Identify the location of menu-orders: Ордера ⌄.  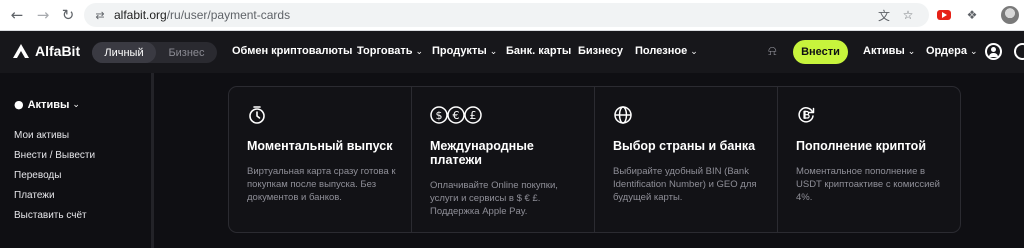
(952, 51).